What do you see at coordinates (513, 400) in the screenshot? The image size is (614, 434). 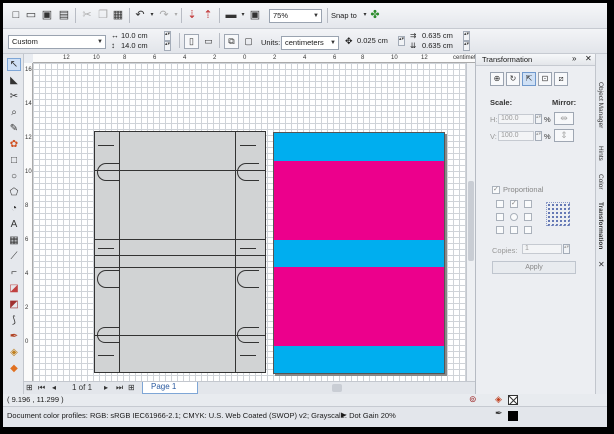 I see `no-fill-swatch` at bounding box center [513, 400].